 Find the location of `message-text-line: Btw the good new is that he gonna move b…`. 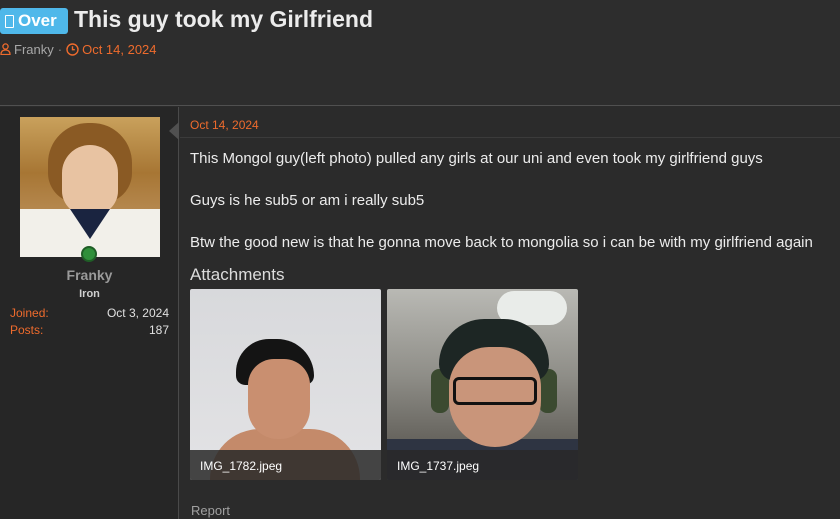

message-text-line: Btw the good new is that he gonna move b… is located at coordinates (501, 242).